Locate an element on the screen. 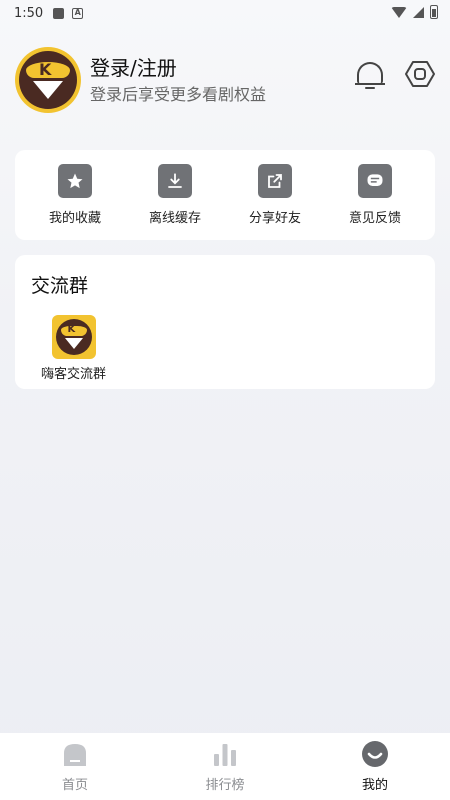  share-friends-button: 分享好友 is located at coordinates (275, 195).